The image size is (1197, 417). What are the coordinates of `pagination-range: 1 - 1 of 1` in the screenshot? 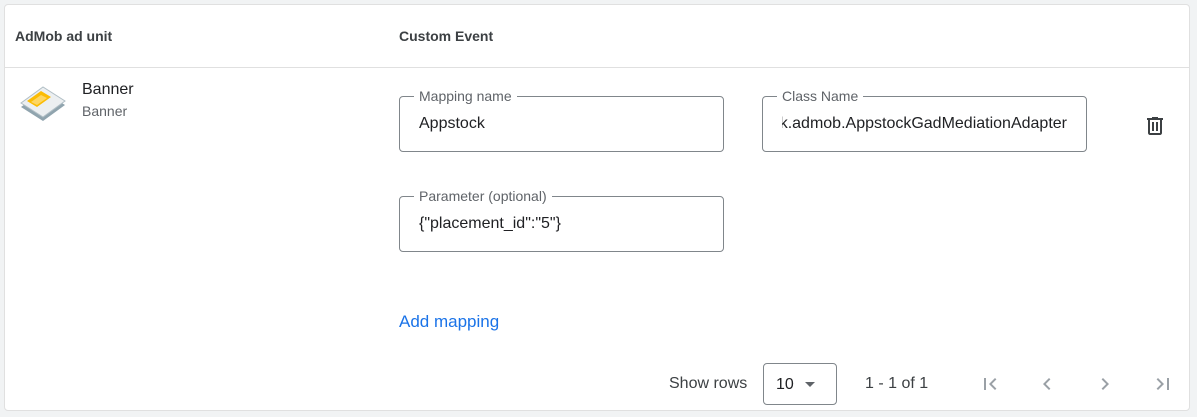 It's located at (897, 383).